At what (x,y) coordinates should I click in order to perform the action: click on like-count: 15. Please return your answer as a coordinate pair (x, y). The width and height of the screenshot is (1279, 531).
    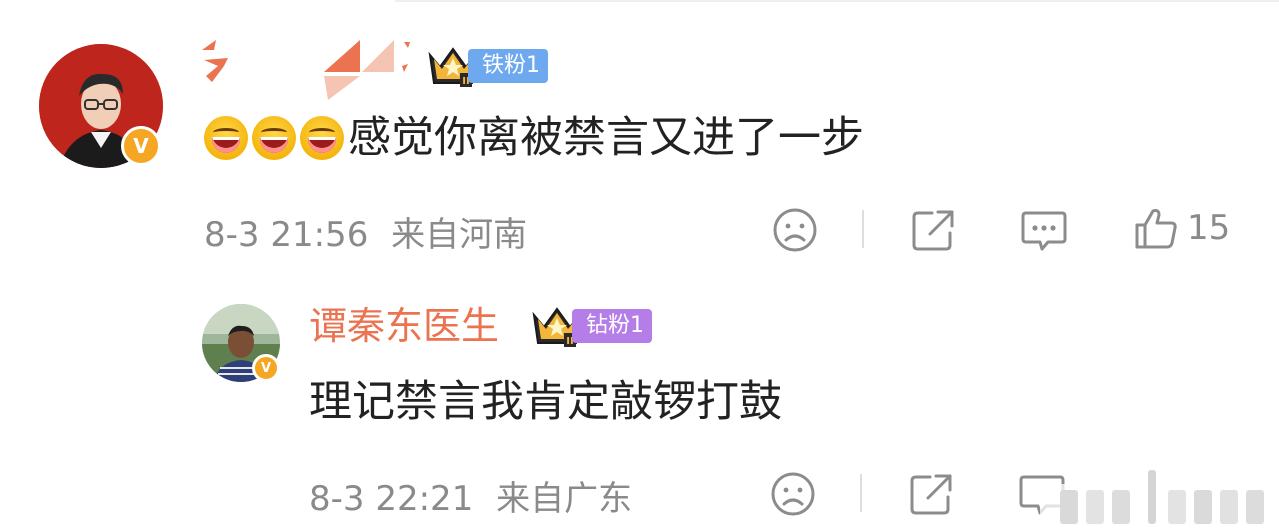
    Looking at the image, I should click on (1209, 228).